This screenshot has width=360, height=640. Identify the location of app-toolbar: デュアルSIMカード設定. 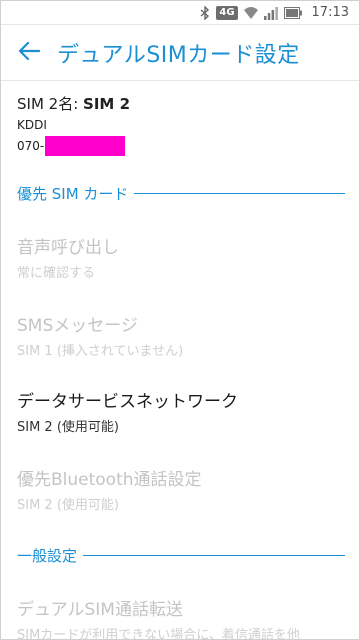
(180, 53).